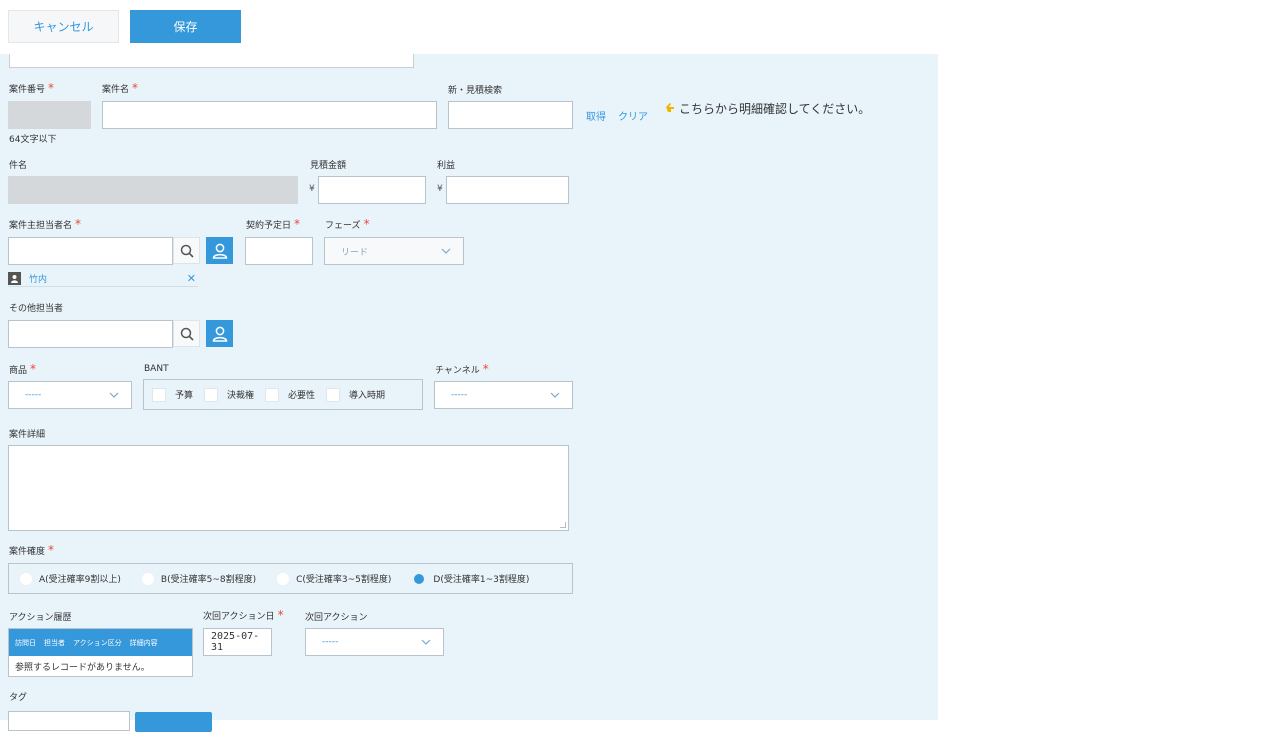 The height and width of the screenshot is (732, 1280). I want to click on next-action-select: -----, so click(374, 642).